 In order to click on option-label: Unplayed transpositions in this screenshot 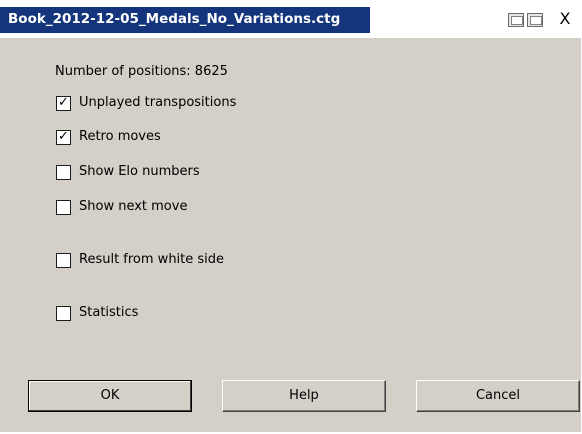, I will do `click(157, 102)`.